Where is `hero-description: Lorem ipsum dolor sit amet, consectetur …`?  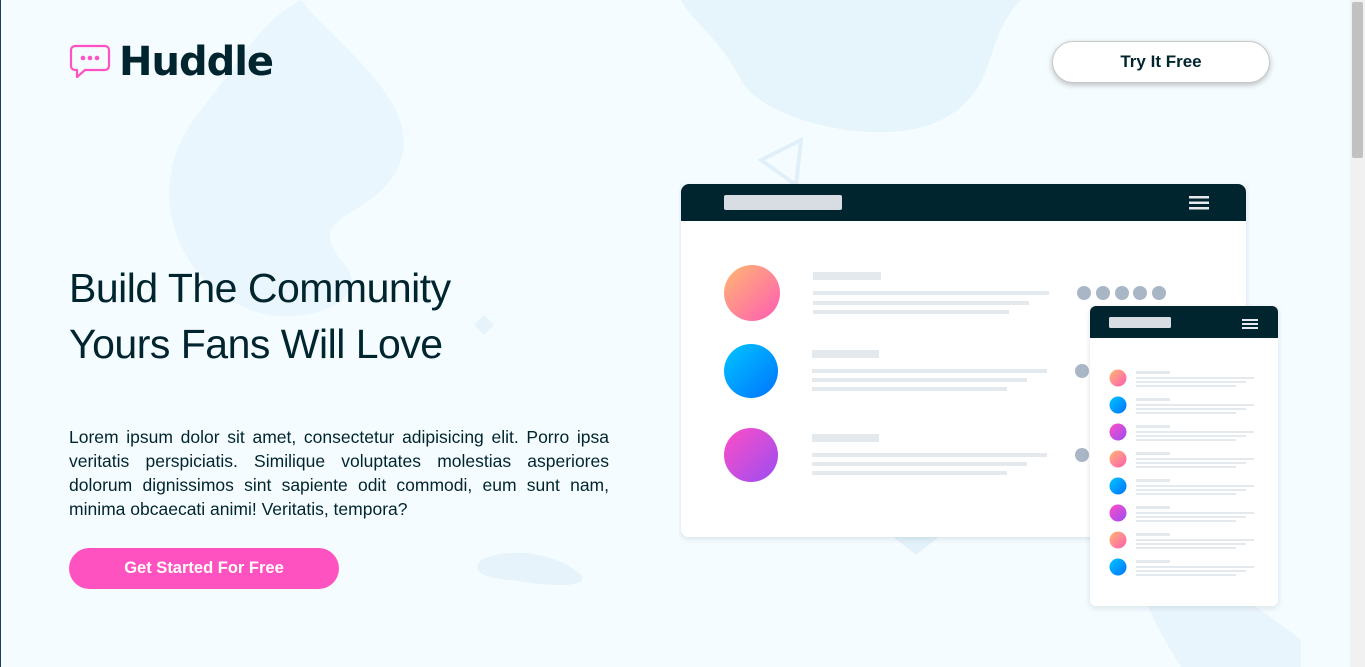
hero-description: Lorem ipsum dolor sit amet, consectetur … is located at coordinates (339, 473).